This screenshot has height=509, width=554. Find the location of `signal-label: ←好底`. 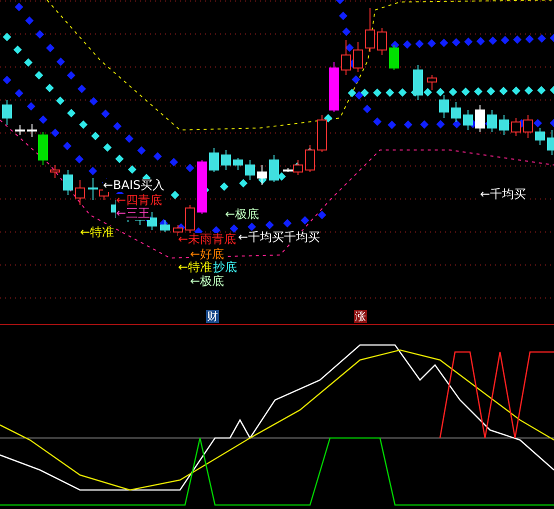

signal-label: ←好底 is located at coordinates (207, 254).